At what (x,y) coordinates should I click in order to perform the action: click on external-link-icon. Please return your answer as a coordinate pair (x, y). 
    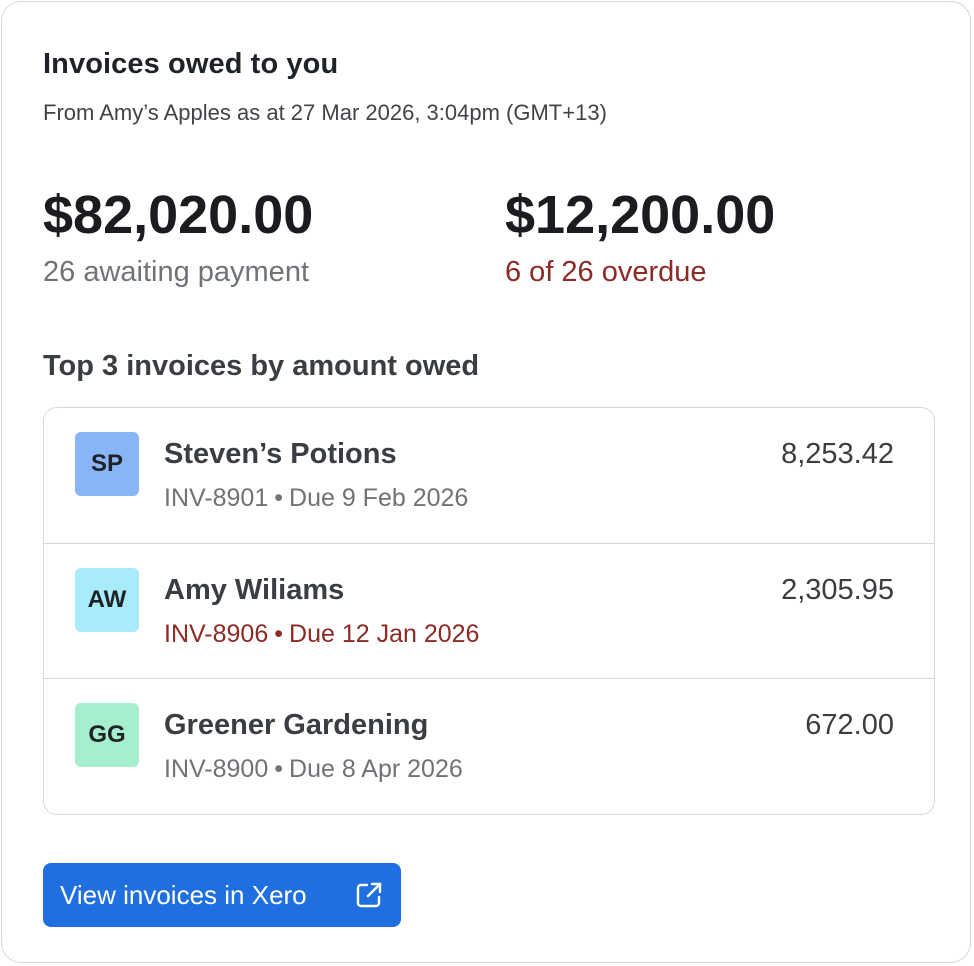
    Looking at the image, I should click on (369, 895).